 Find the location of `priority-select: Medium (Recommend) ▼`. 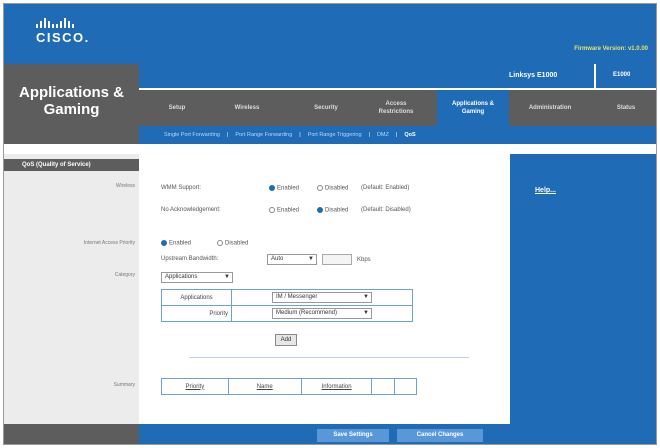

priority-select: Medium (Recommend) ▼ is located at coordinates (322, 313).